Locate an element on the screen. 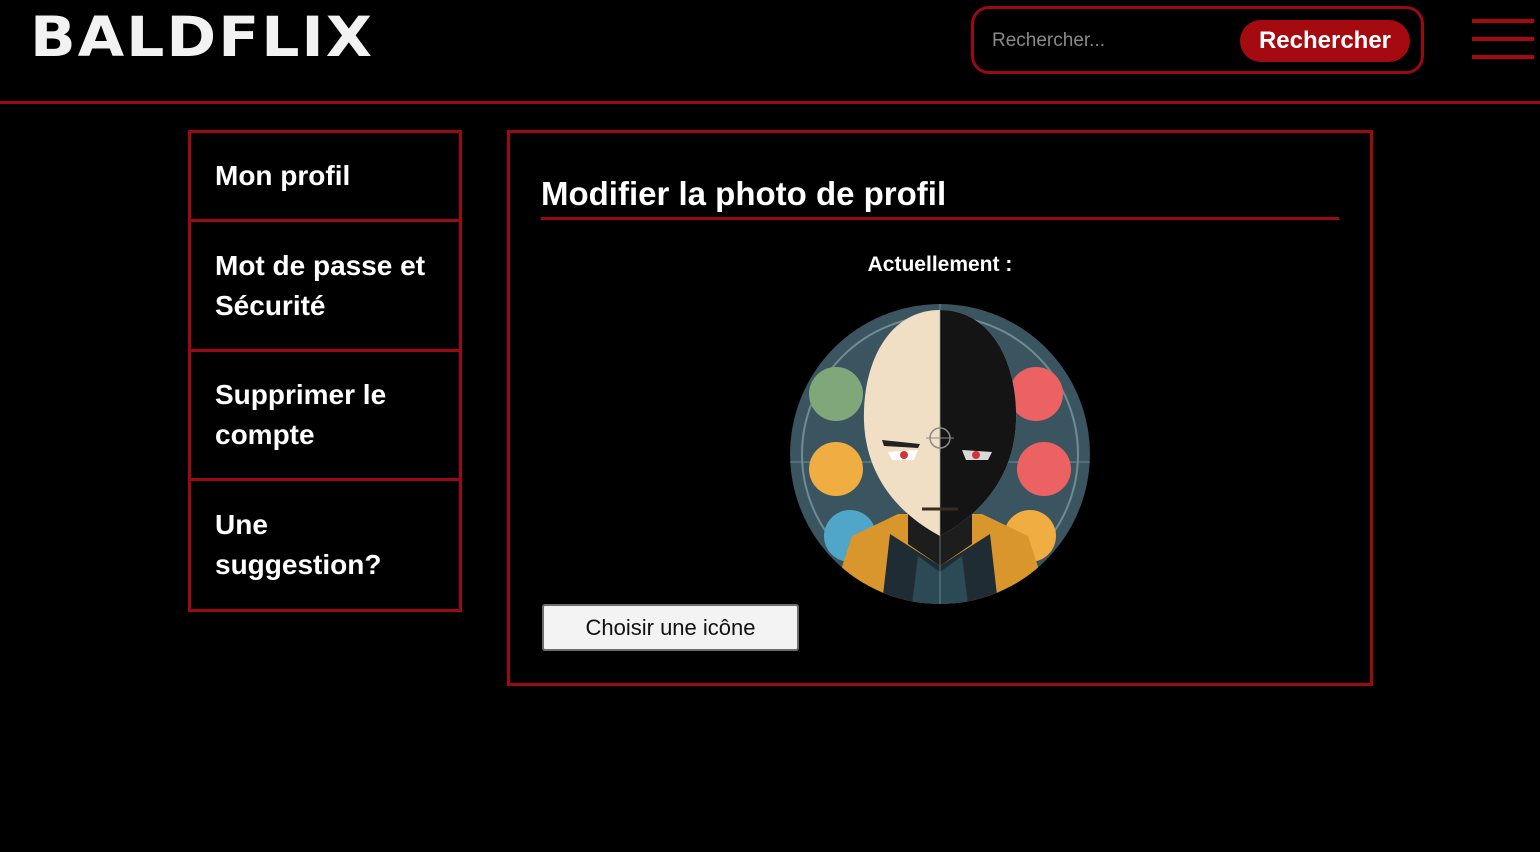 The height and width of the screenshot is (852, 1540). search-input is located at coordinates (1112, 41).